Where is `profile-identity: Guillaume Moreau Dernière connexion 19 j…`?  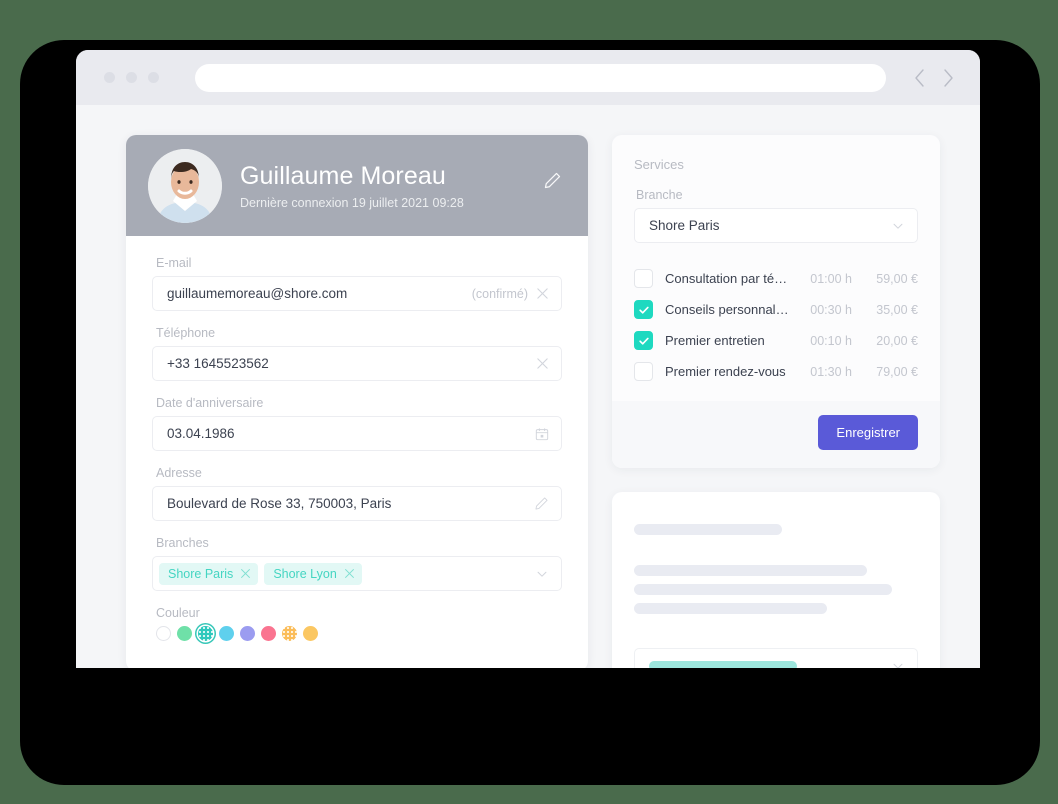 profile-identity: Guillaume Moreau Dernière connexion 19 j… is located at coordinates (352, 186).